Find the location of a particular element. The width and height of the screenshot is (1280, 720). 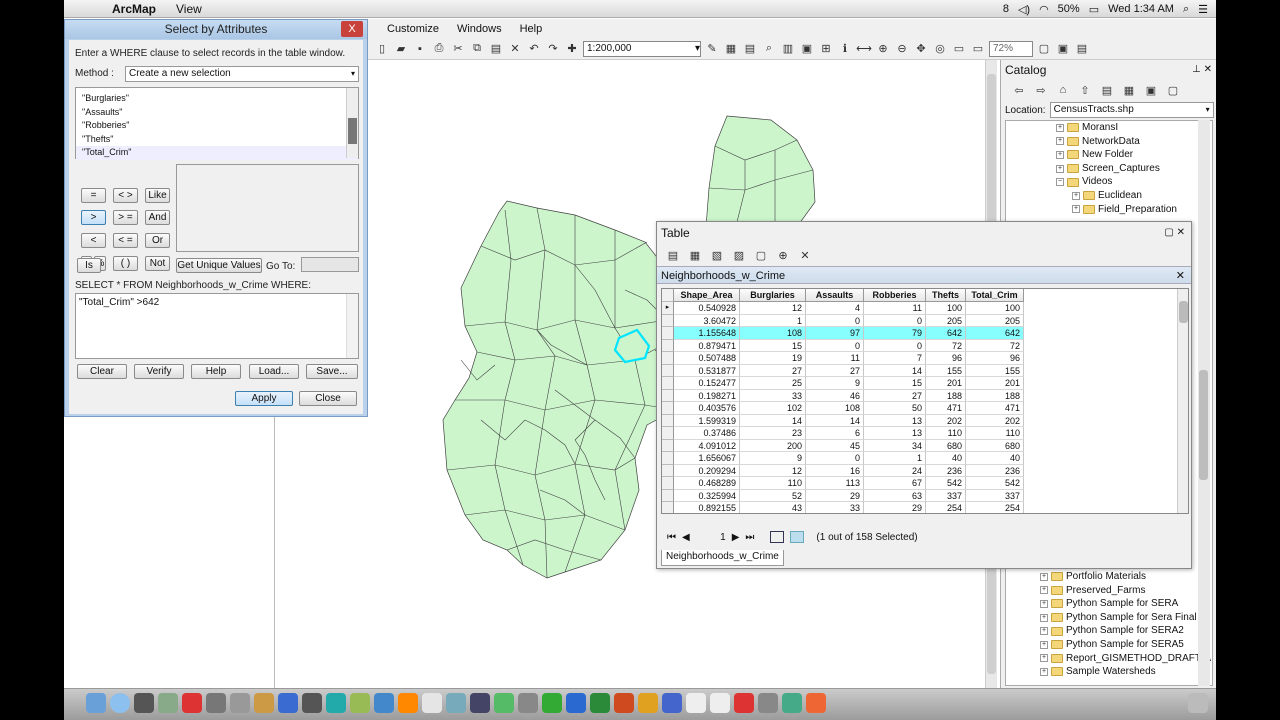

tree-item: + MoransI is located at coordinates (1087, 128).